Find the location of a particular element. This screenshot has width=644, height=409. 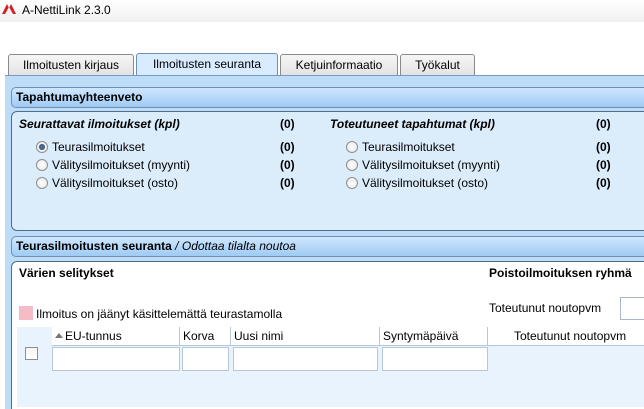

tab-label: Ilmoitusten kirjaus is located at coordinates (71, 65).